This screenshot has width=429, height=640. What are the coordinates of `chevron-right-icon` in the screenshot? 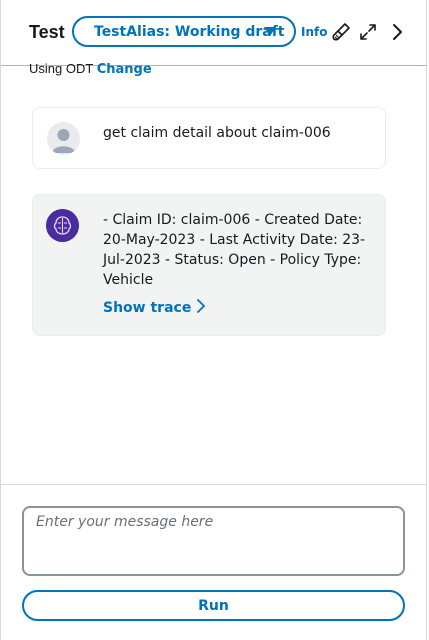 It's located at (397, 32).